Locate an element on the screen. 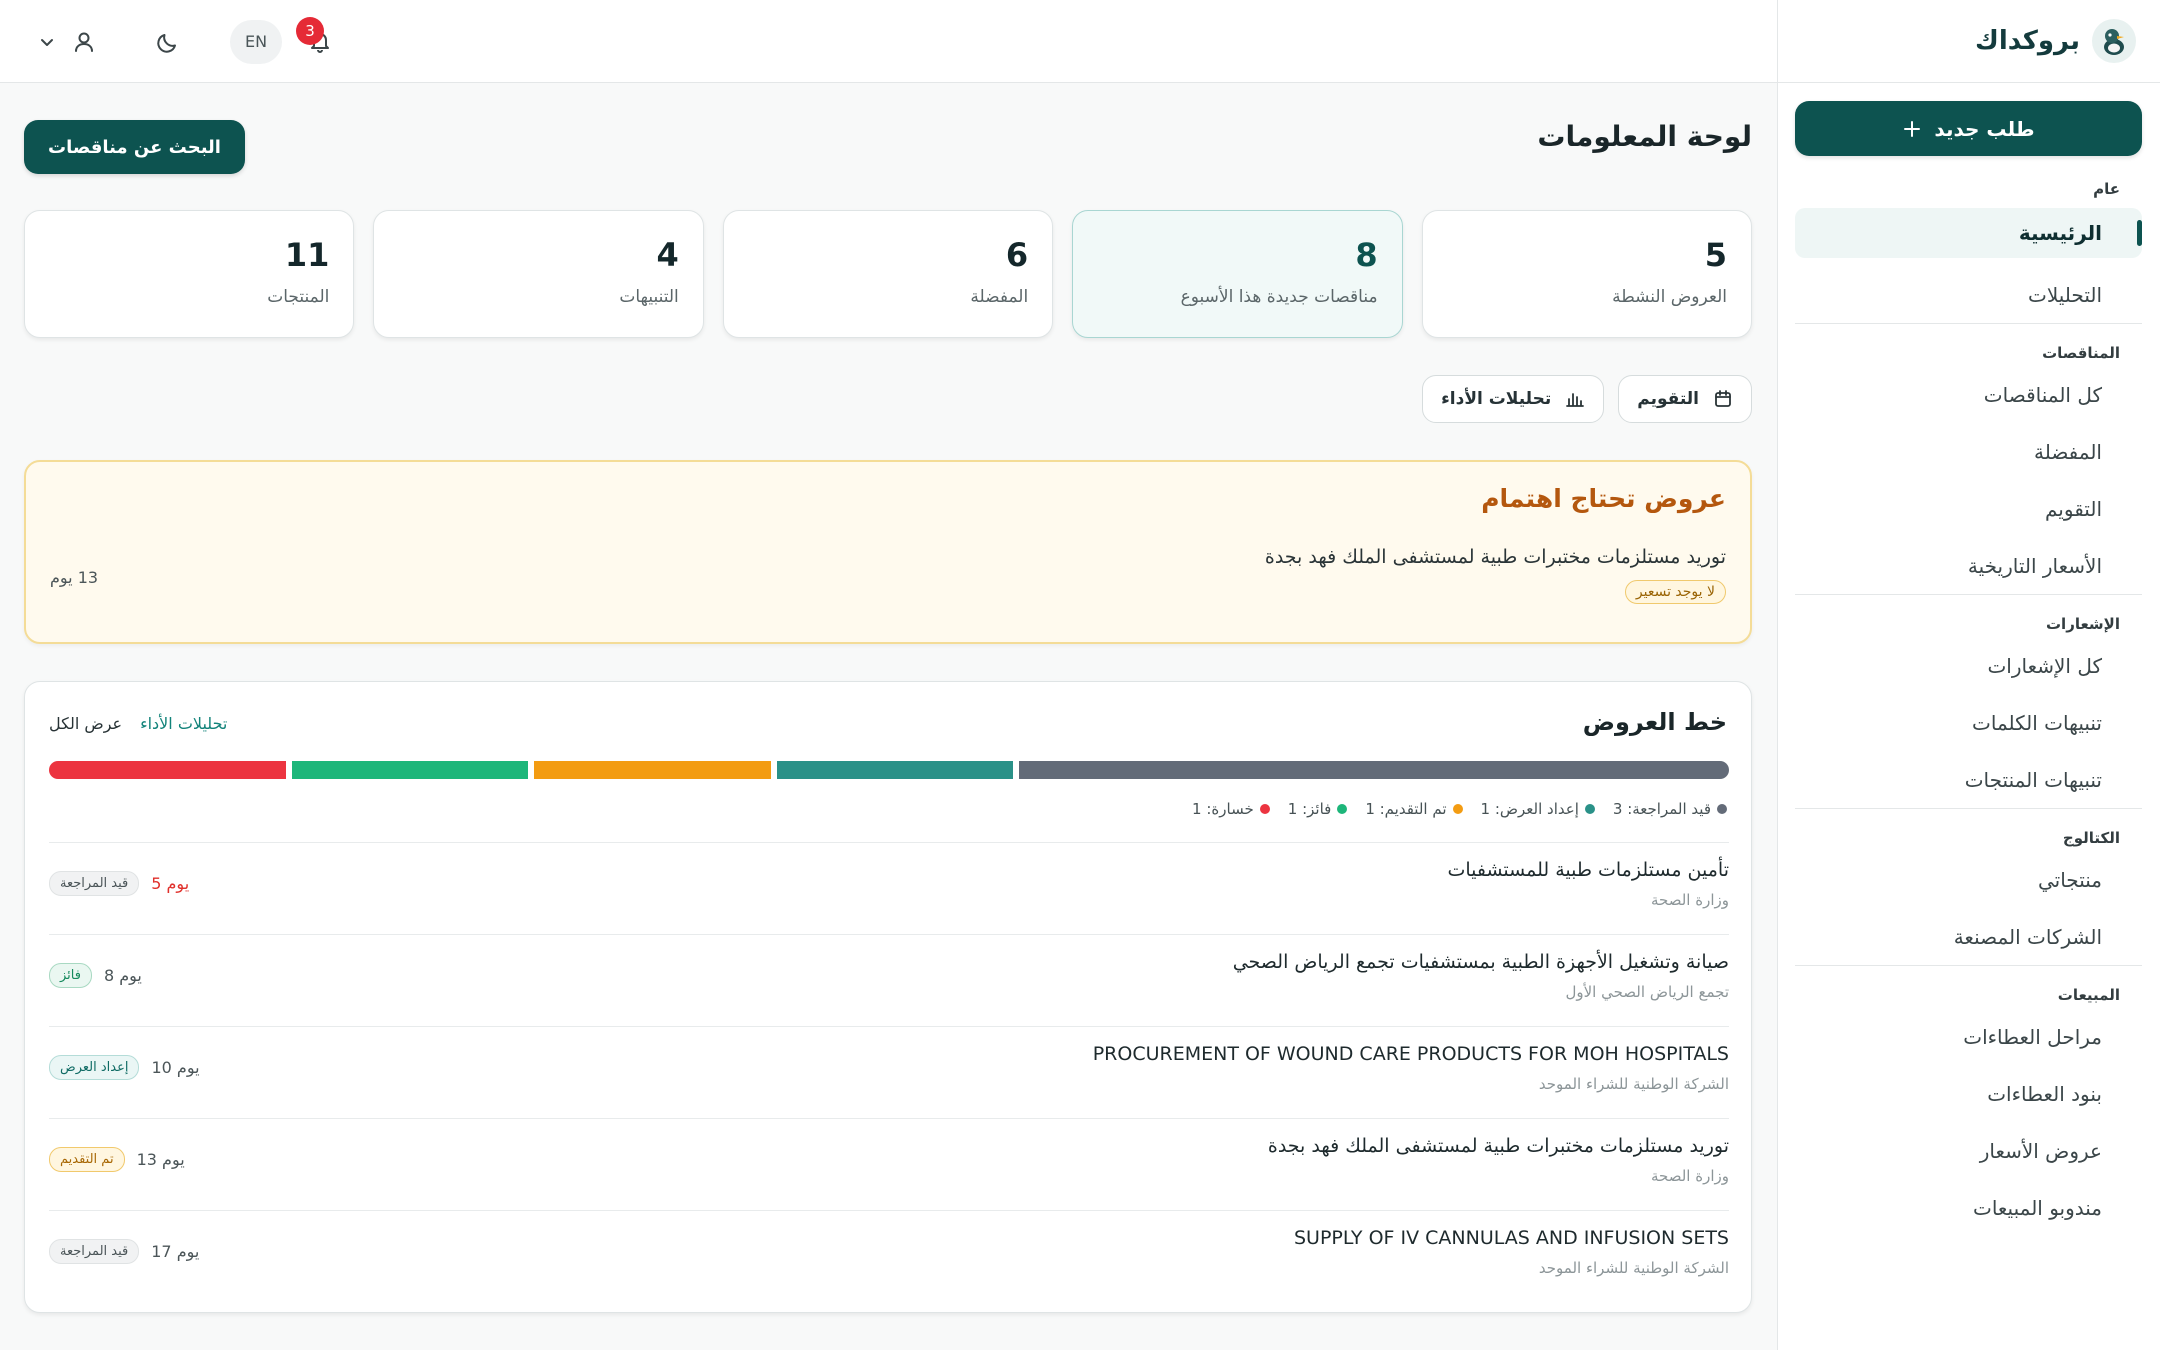 The height and width of the screenshot is (1350, 2160). nav-group-catalog: الكتالوج منتجاتي الشركات المصنعة is located at coordinates (1968, 886).